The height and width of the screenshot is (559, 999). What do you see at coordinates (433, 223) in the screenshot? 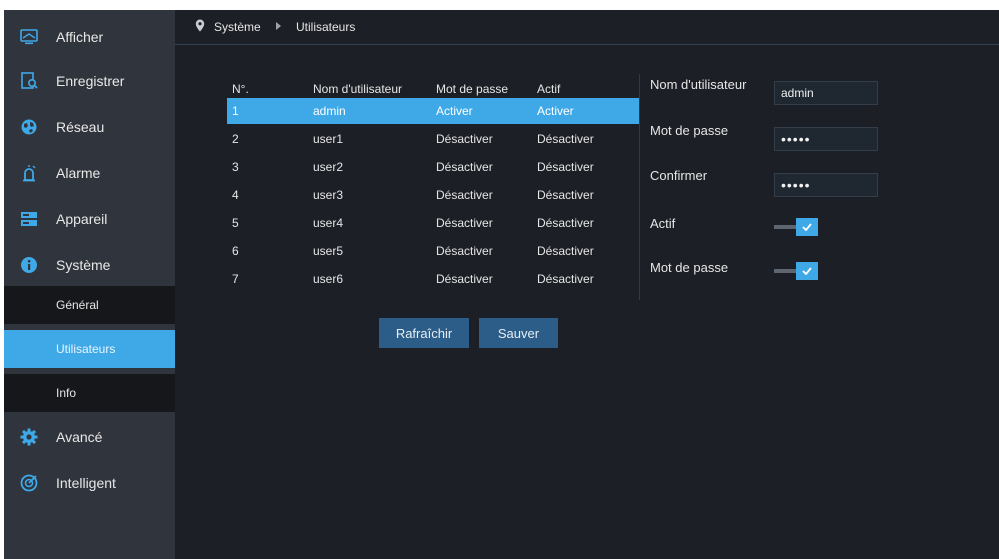
I see `table-row: 5 user4 Désactiver Désactiver` at bounding box center [433, 223].